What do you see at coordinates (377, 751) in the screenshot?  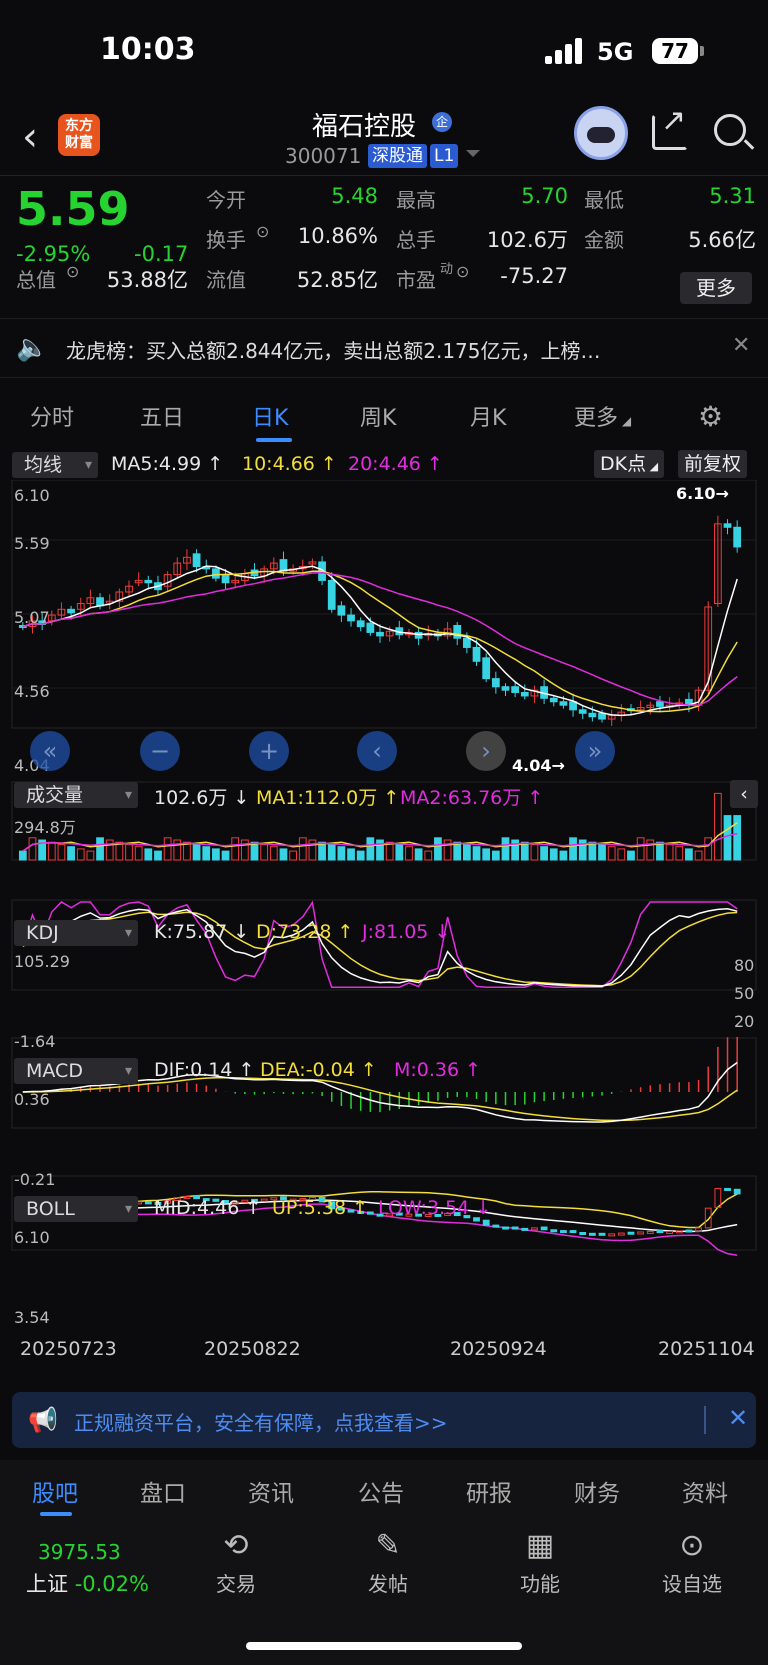 I see `pan-left-icon: ‹` at bounding box center [377, 751].